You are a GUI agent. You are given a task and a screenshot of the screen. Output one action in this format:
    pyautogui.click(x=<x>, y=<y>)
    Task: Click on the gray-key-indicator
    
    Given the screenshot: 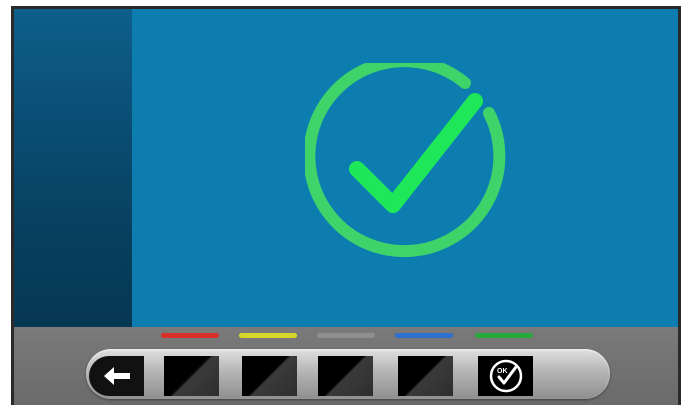 What is the action you would take?
    pyautogui.click(x=346, y=335)
    